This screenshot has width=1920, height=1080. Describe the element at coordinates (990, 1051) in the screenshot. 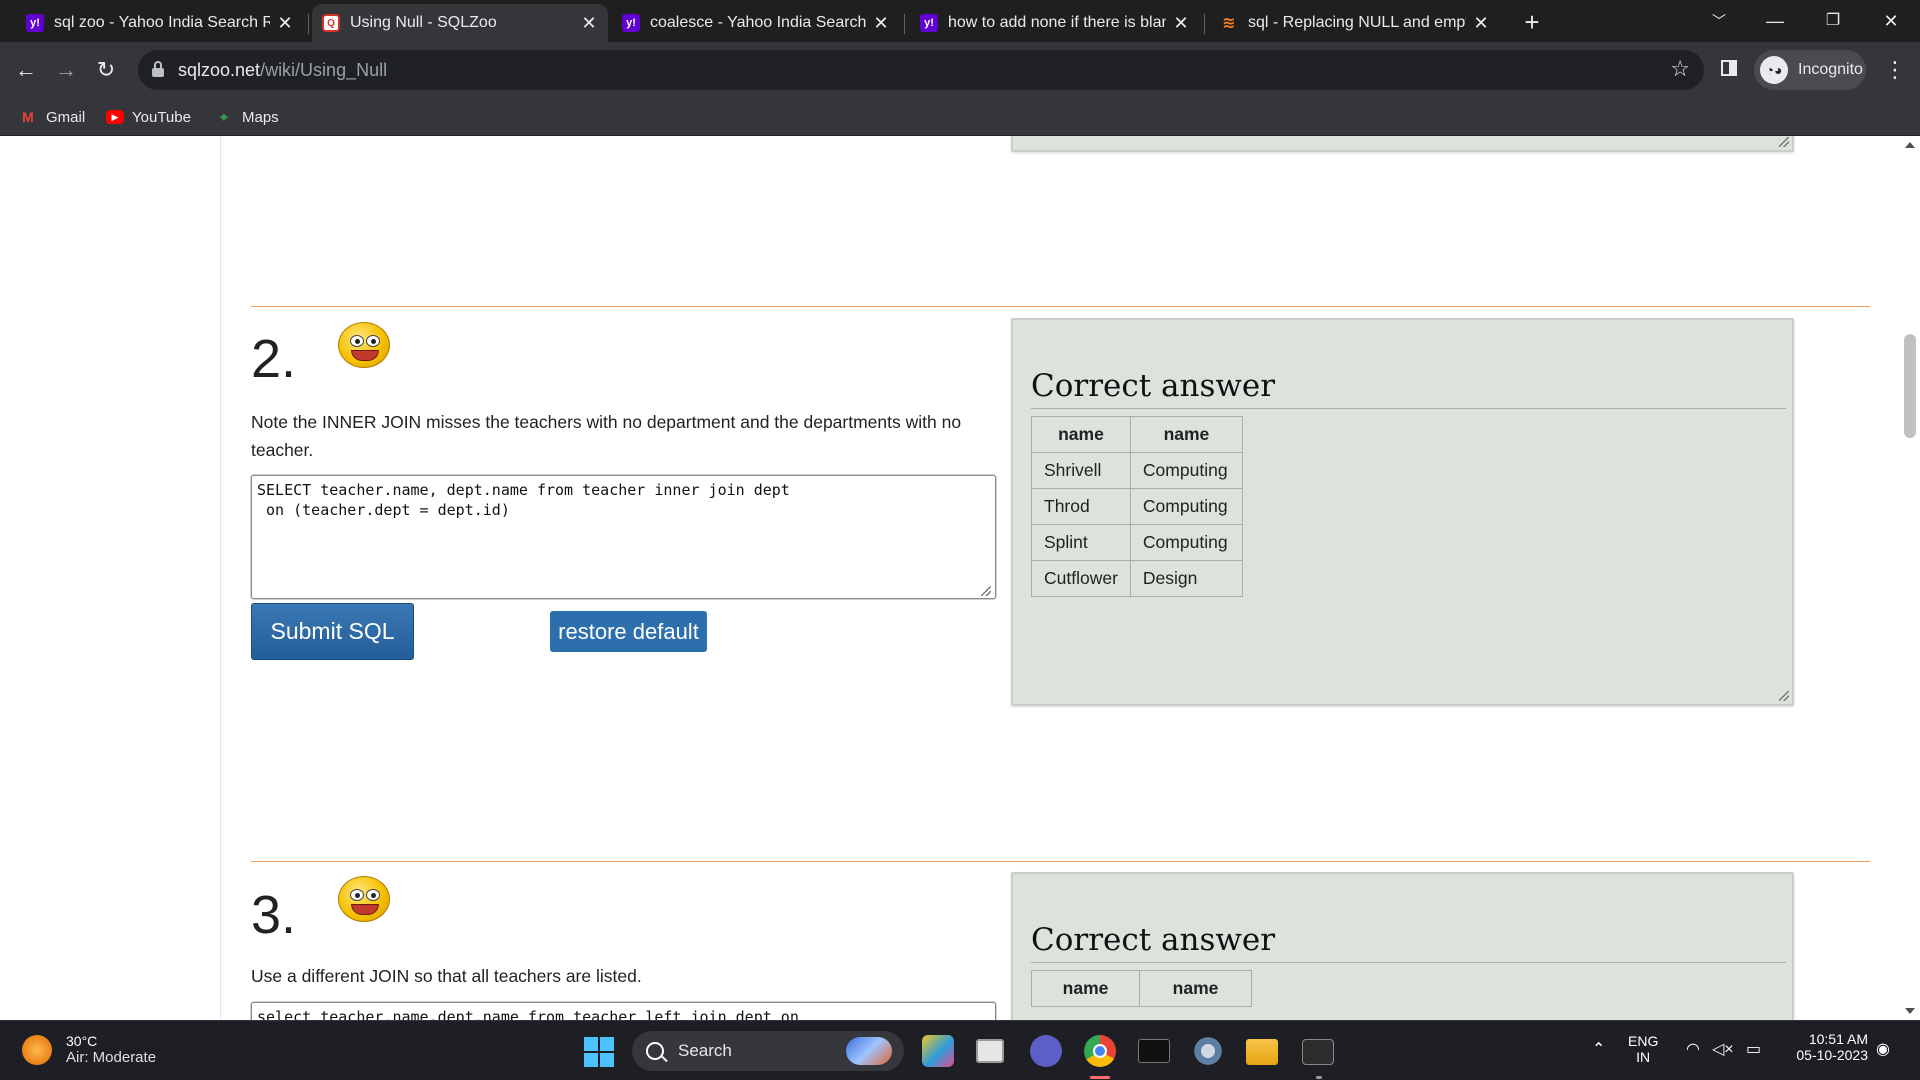

I see `task-view-icon` at that location.